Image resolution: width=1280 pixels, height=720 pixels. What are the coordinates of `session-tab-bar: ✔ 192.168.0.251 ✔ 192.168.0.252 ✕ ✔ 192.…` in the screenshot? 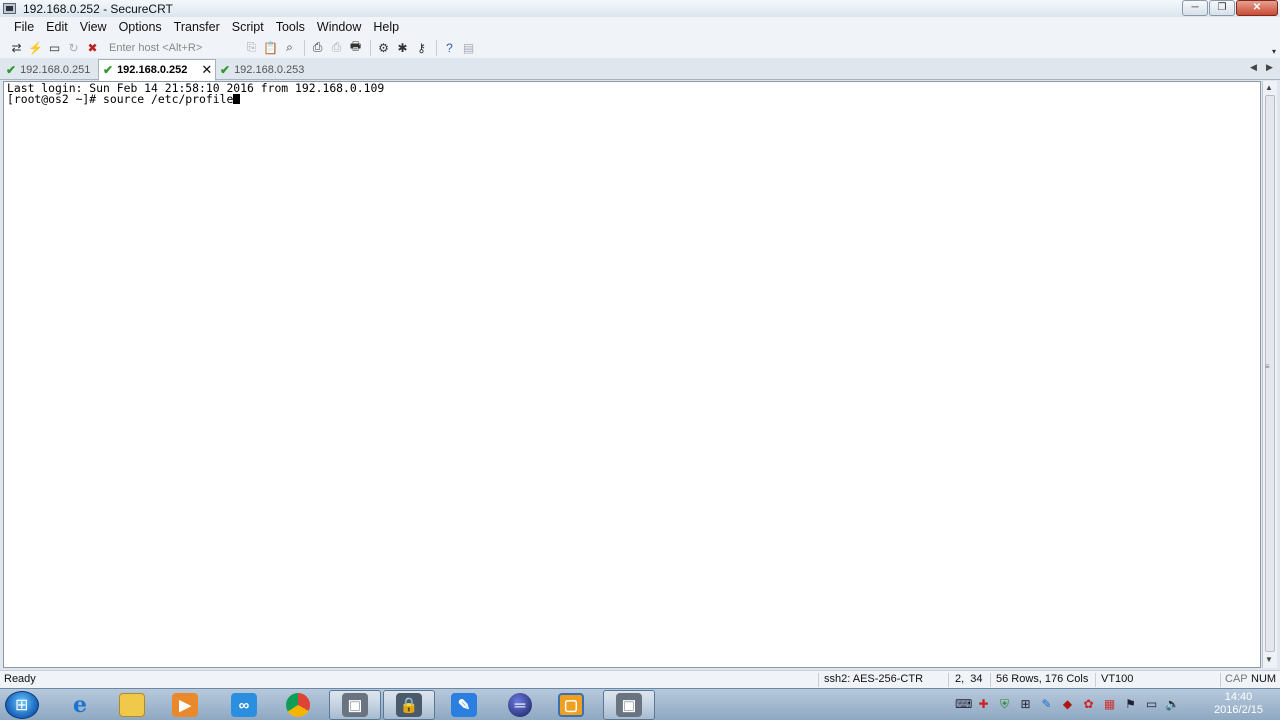 It's located at (640, 69).